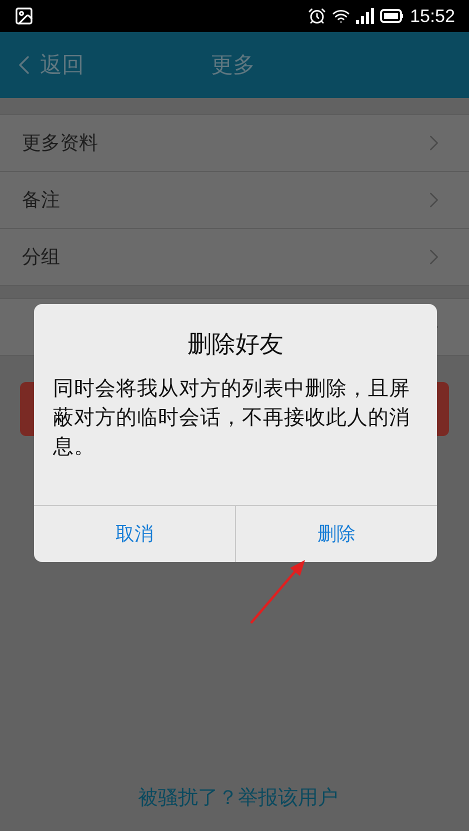 Image resolution: width=469 pixels, height=831 pixels. What do you see at coordinates (24, 16) in the screenshot?
I see `image-icon` at bounding box center [24, 16].